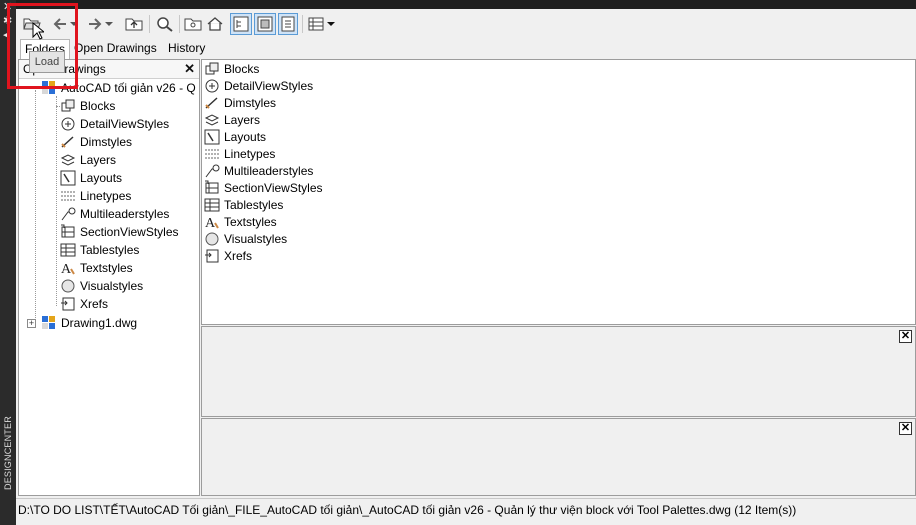  What do you see at coordinates (68, 124) in the screenshot?
I see `detailviewstyles-icon` at bounding box center [68, 124].